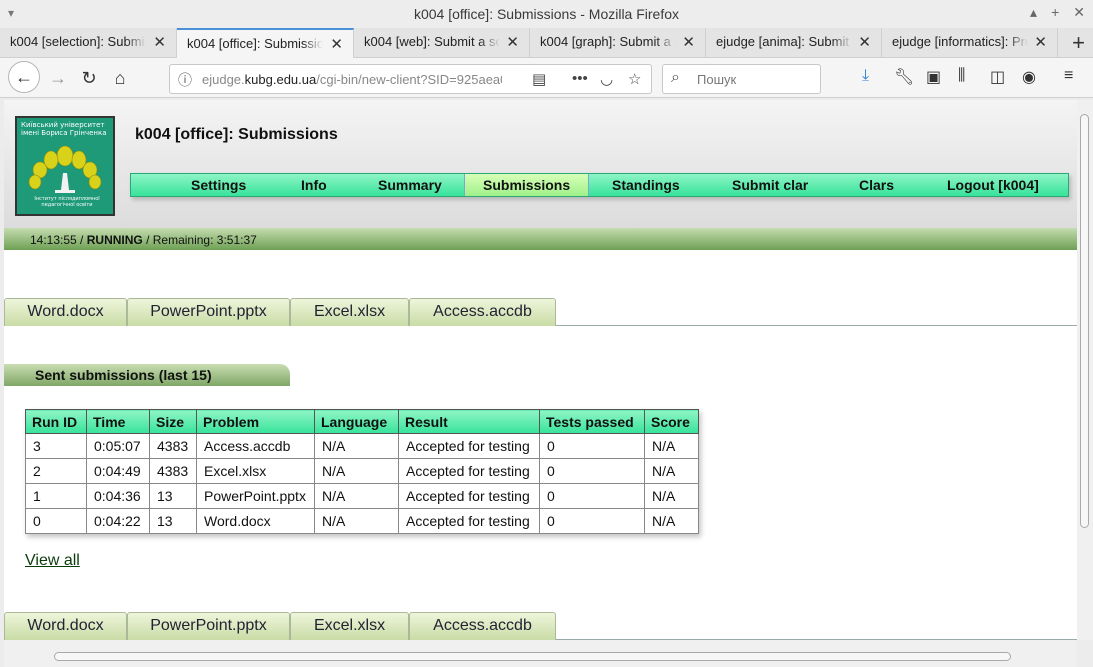 This screenshot has height=667, width=1093. I want to click on url-domain: kubg.edu.ua, so click(280, 79).